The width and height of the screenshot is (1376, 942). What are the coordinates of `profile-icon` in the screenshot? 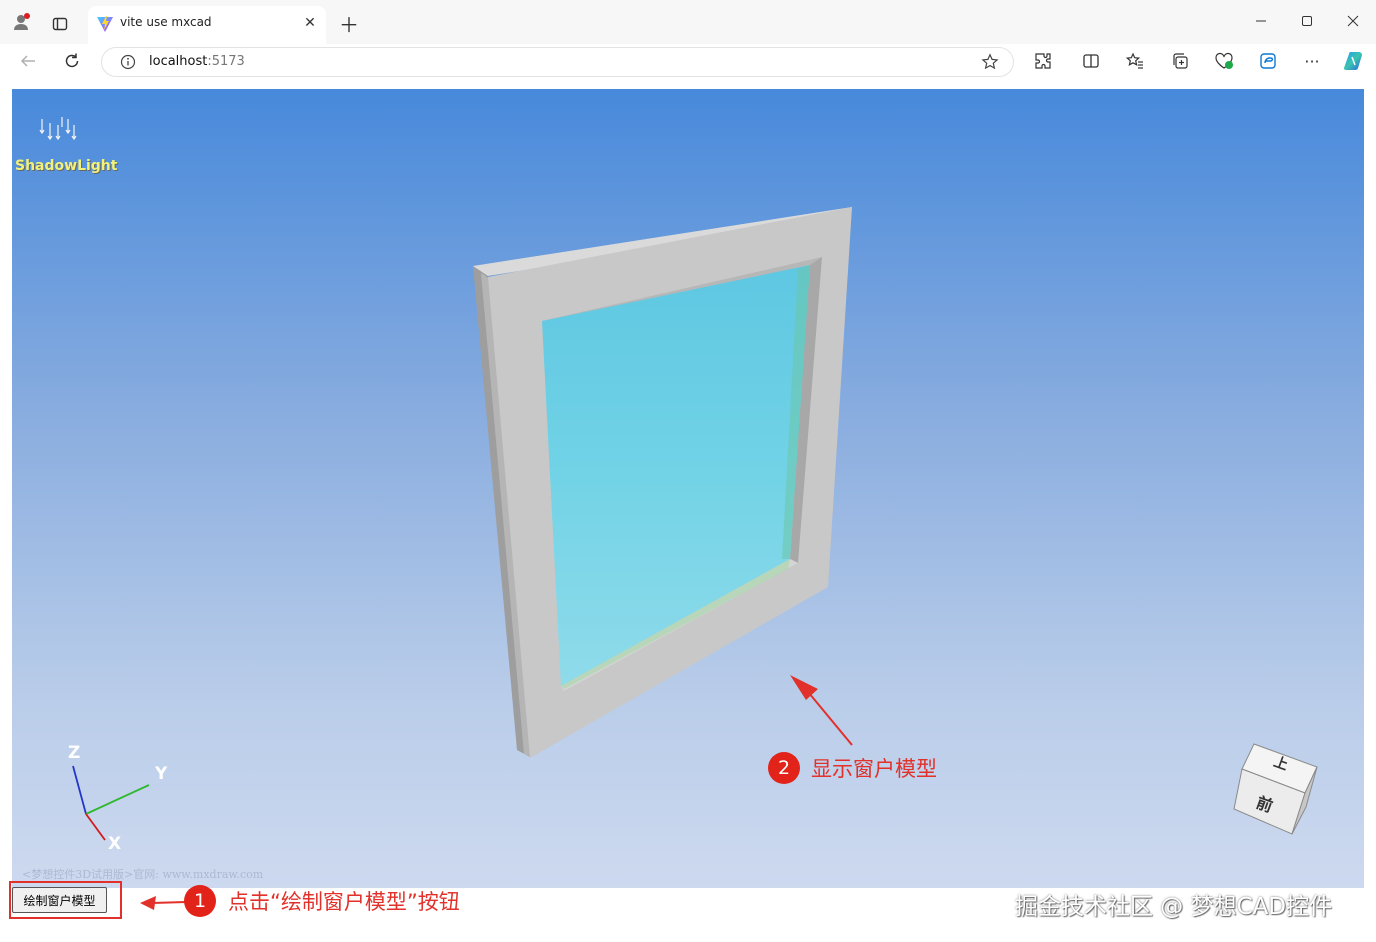 It's located at (22, 22).